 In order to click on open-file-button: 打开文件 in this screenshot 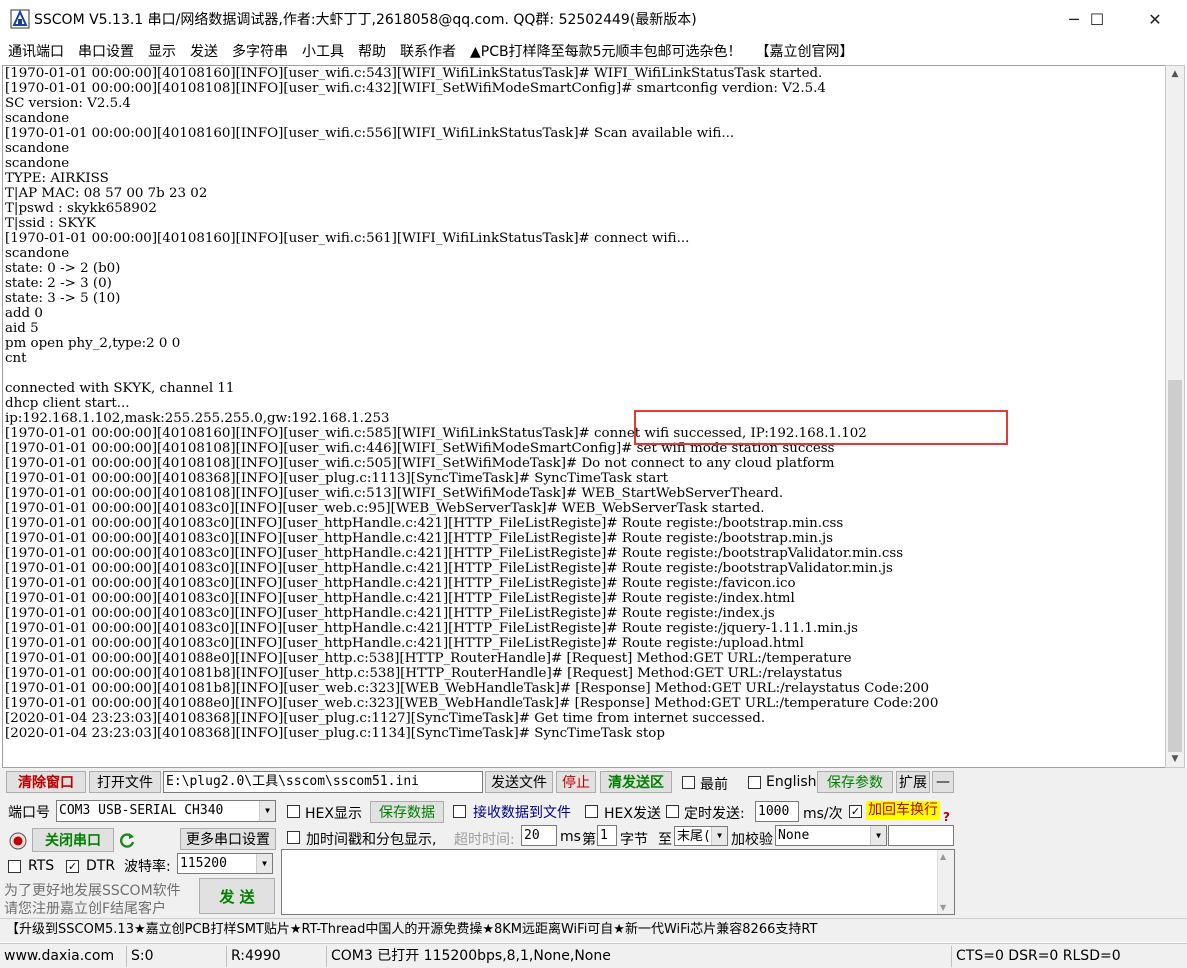, I will do `click(125, 782)`.